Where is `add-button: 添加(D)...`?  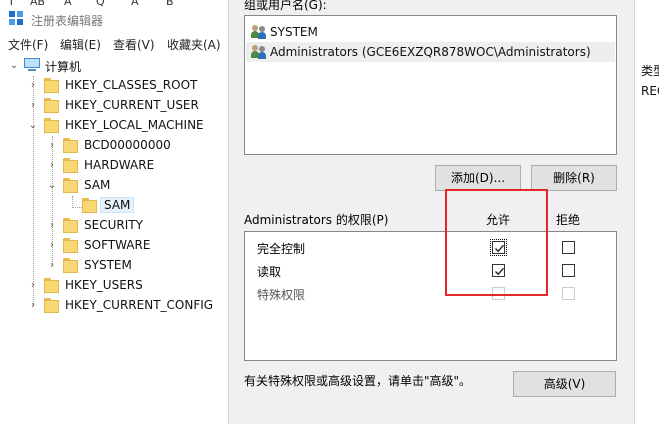
add-button: 添加(D)... is located at coordinates (478, 178).